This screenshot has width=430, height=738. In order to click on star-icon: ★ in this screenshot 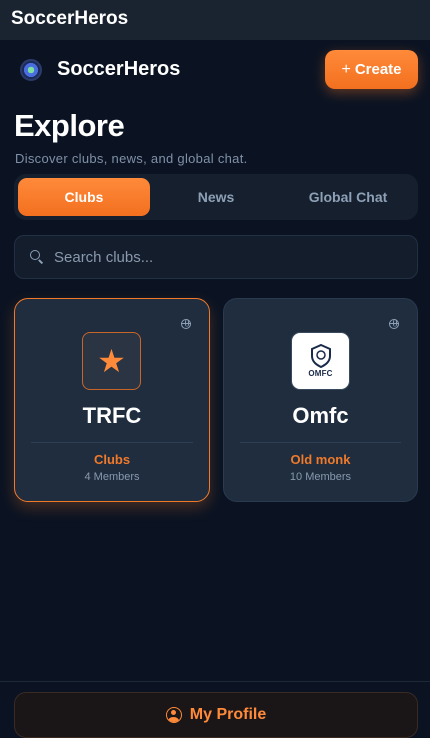, I will do `click(111, 361)`.